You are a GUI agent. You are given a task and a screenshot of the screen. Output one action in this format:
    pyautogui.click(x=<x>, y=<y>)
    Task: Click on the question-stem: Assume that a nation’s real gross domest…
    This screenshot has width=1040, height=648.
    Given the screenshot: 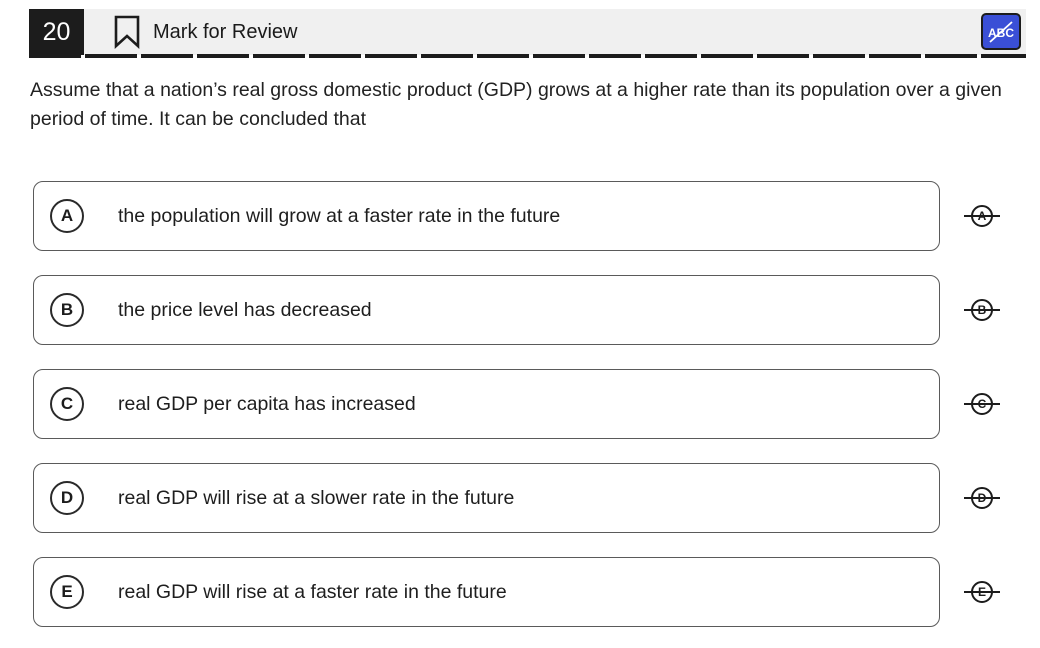 What is the action you would take?
    pyautogui.click(x=516, y=104)
    